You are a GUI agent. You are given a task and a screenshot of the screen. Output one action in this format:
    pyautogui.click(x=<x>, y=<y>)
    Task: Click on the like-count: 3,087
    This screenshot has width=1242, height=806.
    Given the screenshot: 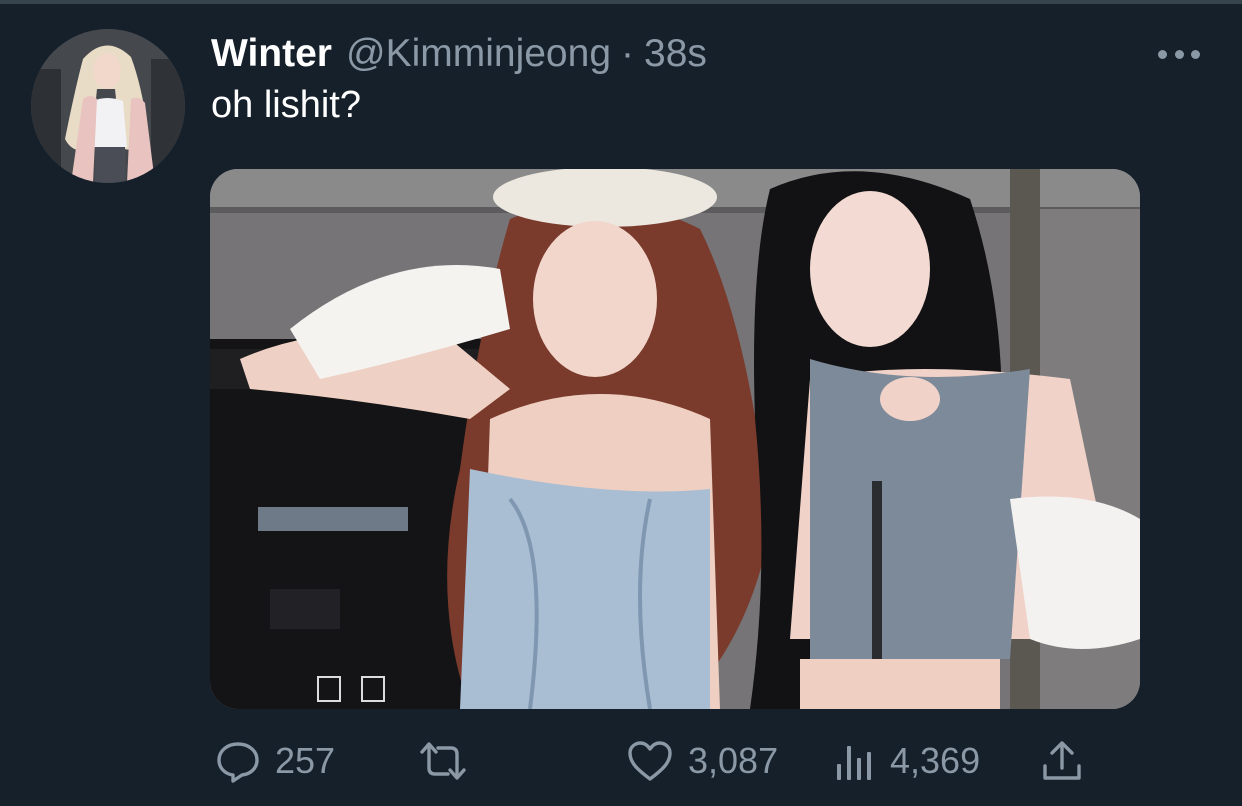 What is the action you would take?
    pyautogui.click(x=733, y=760)
    